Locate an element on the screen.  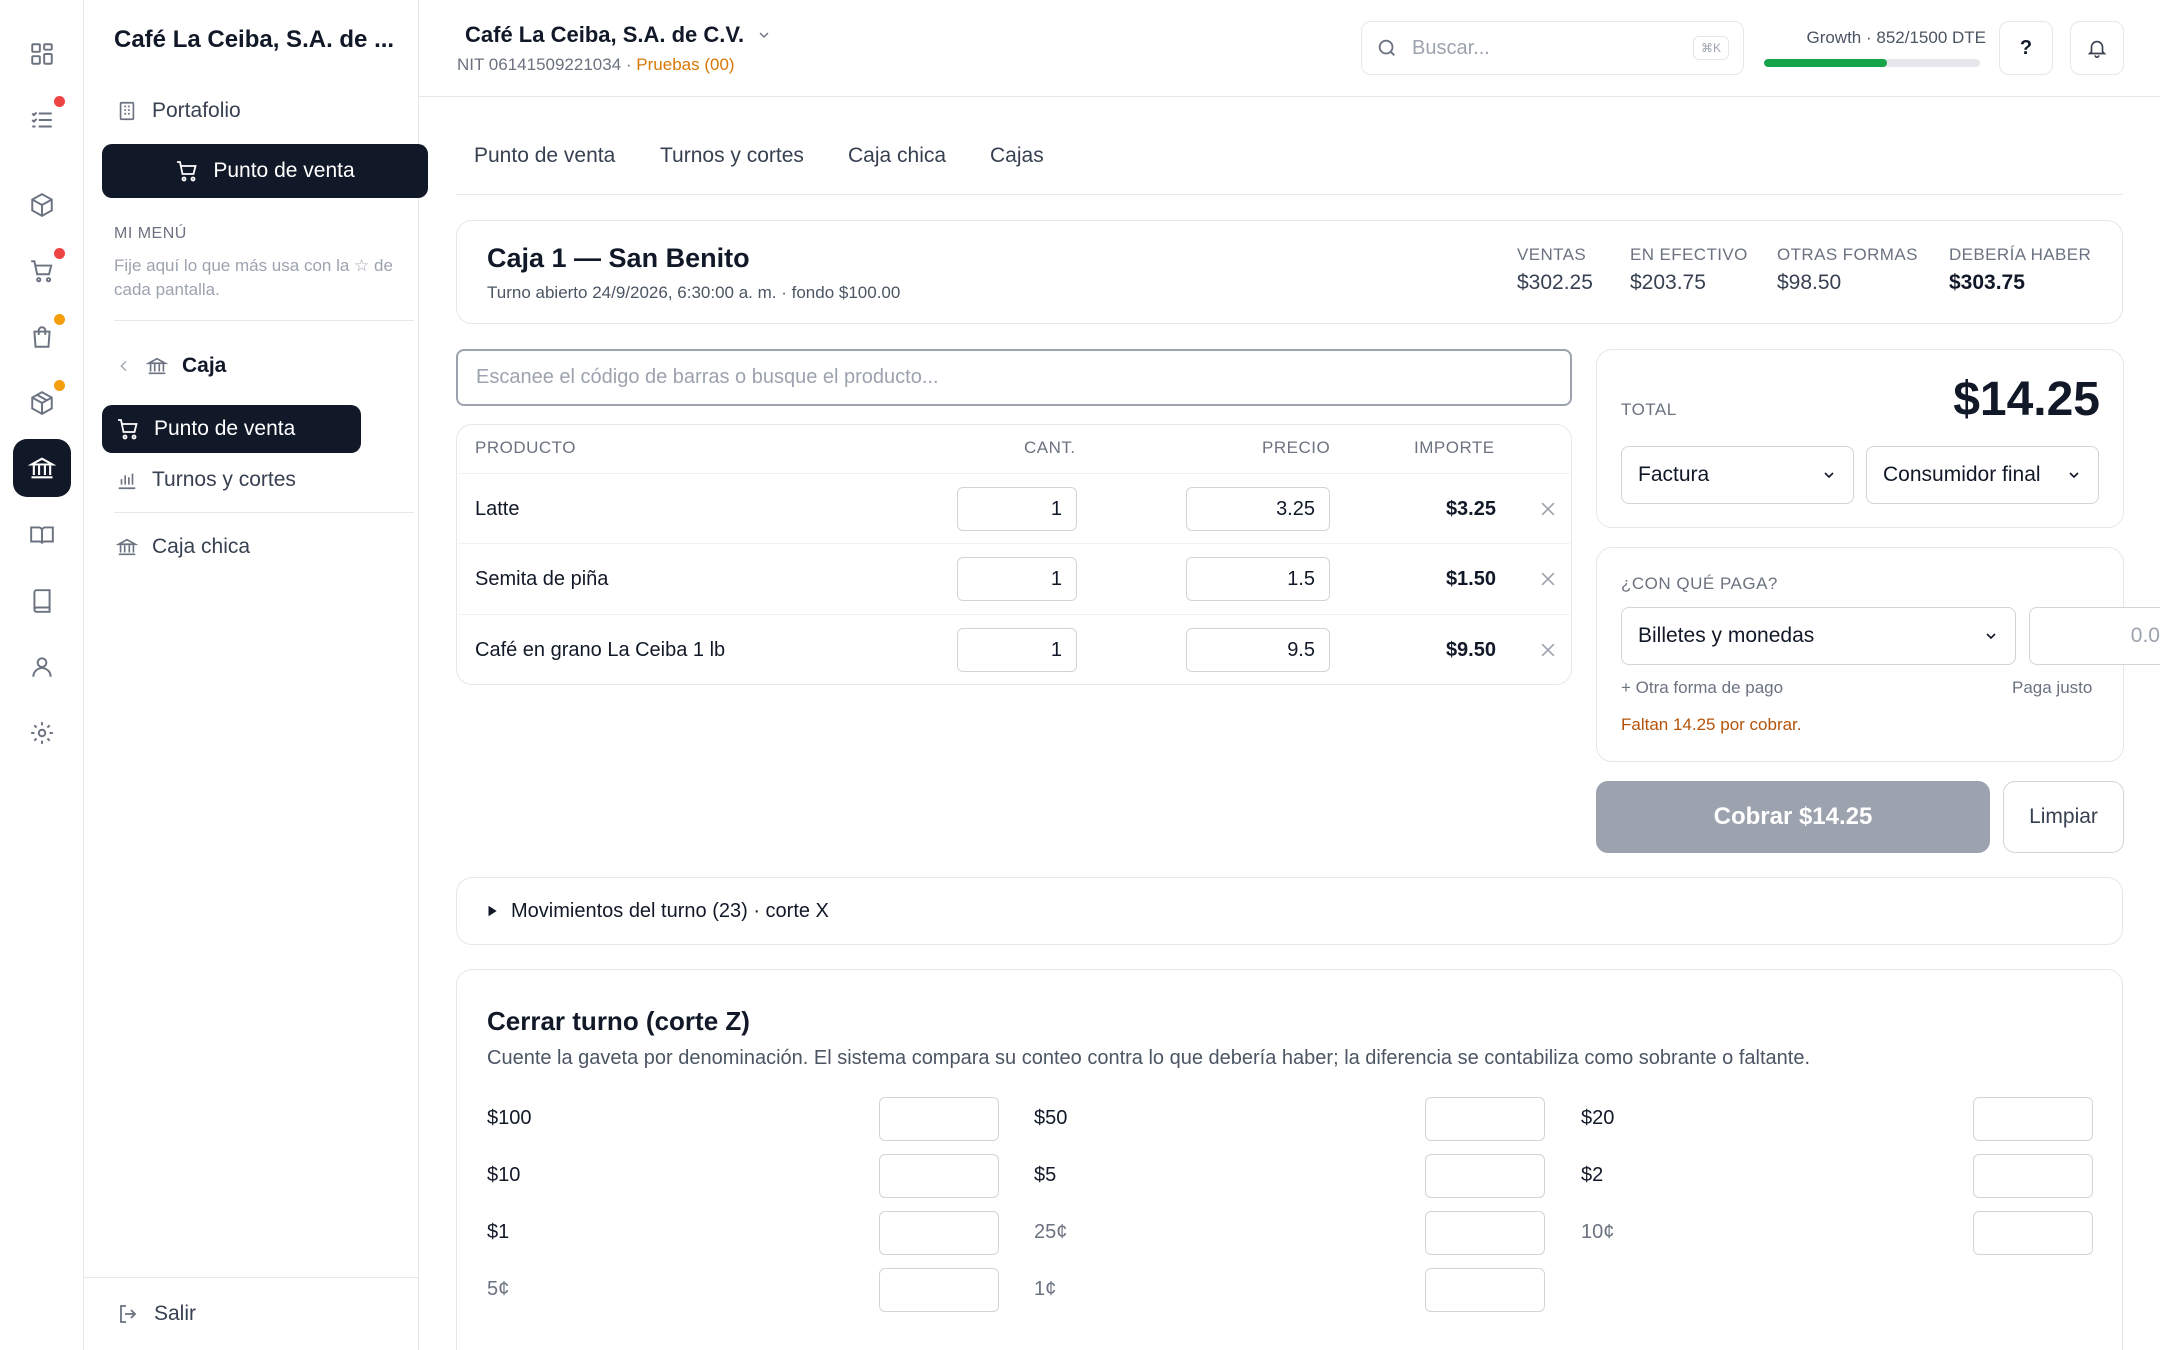
denomination-label: $2 is located at coordinates (1592, 1175).